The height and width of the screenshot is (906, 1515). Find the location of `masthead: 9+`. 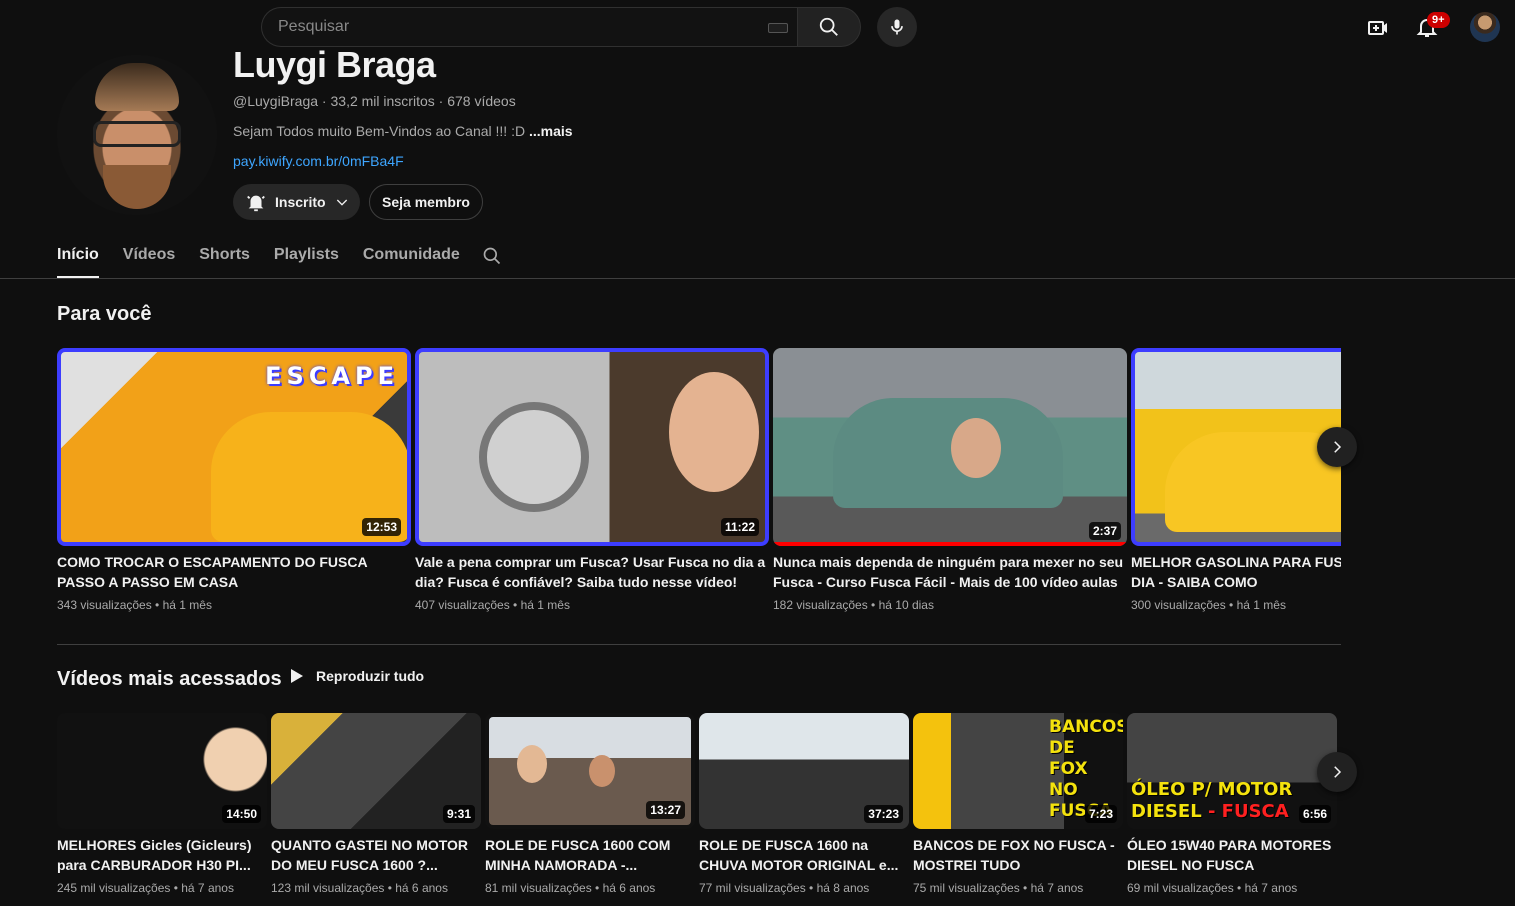

masthead: 9+ is located at coordinates (757, 28).